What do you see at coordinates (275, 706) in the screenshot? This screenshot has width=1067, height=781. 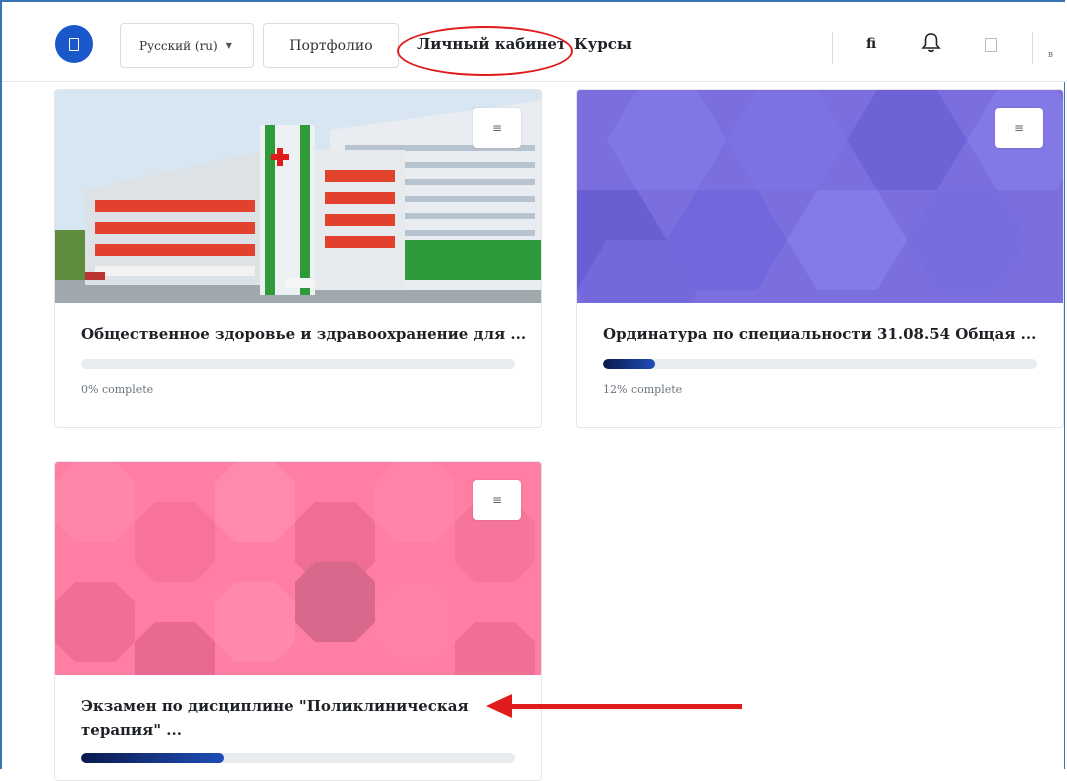 I see `course-title-line: Экзамен по дисциплине "Поликлиническая` at bounding box center [275, 706].